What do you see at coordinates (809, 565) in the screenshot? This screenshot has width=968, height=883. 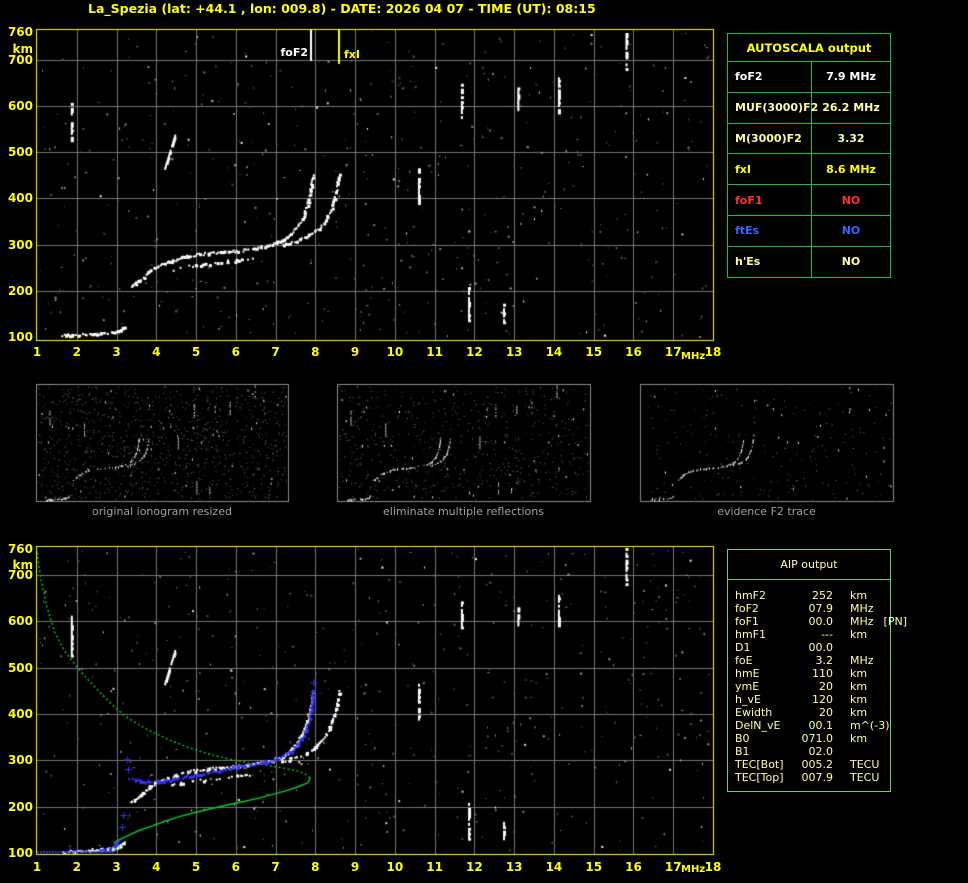 I see `aip-table-header: AIP output` at bounding box center [809, 565].